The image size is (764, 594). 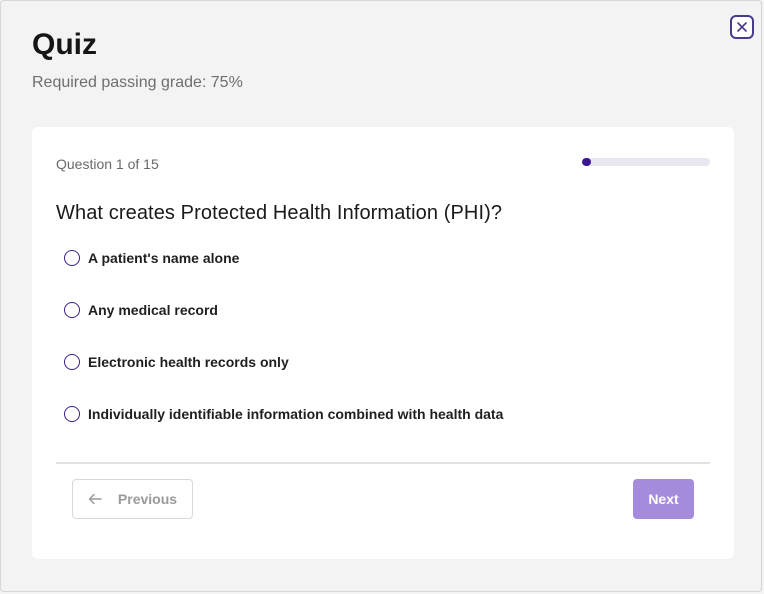 I want to click on progress-bar, so click(x=646, y=162).